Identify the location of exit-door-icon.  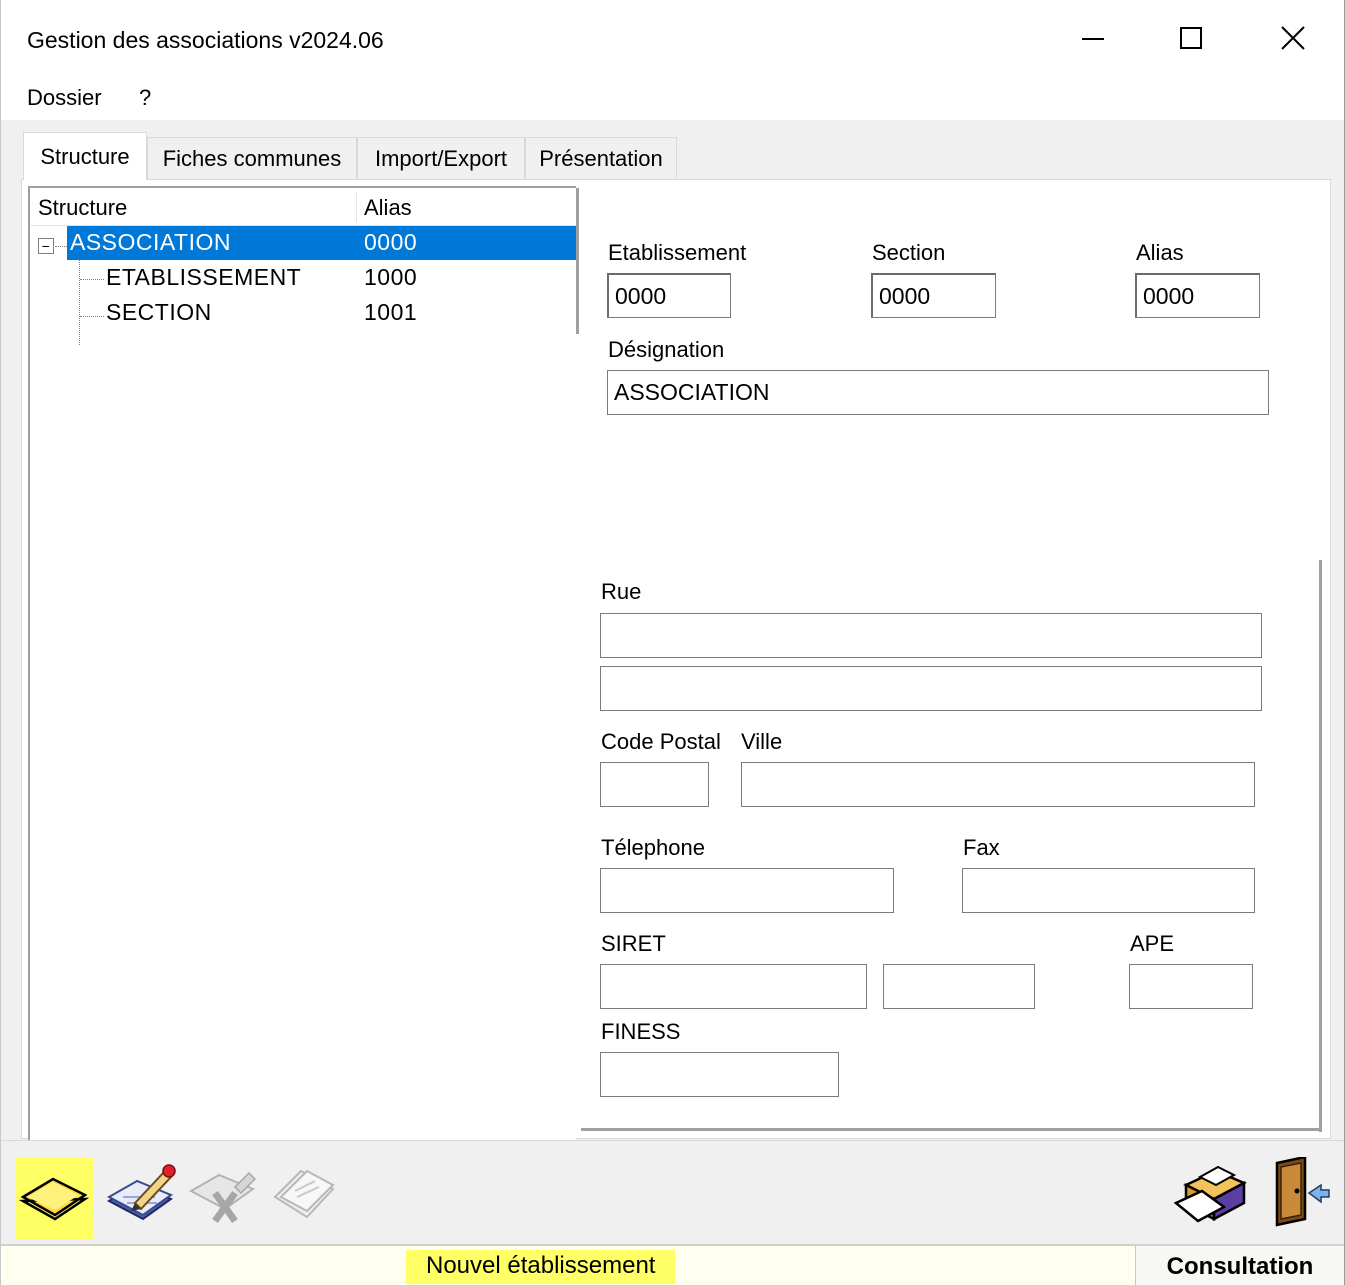
(1298, 1193).